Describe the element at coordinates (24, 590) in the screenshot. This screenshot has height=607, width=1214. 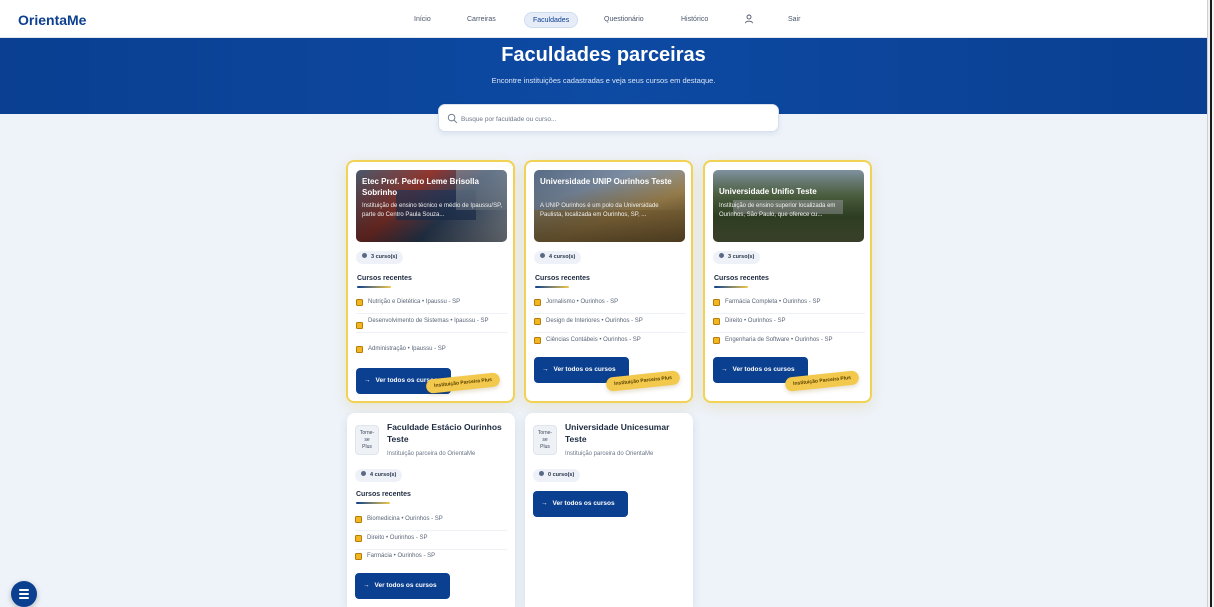
I see `menu-icon` at that location.